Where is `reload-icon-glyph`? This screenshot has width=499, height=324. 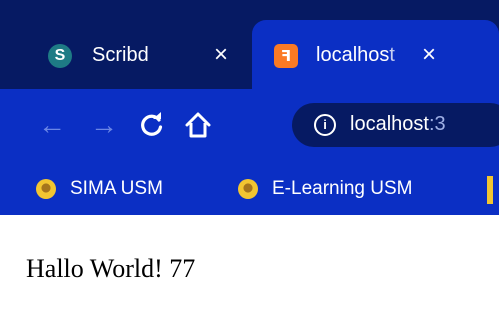 reload-icon-glyph is located at coordinates (152, 124).